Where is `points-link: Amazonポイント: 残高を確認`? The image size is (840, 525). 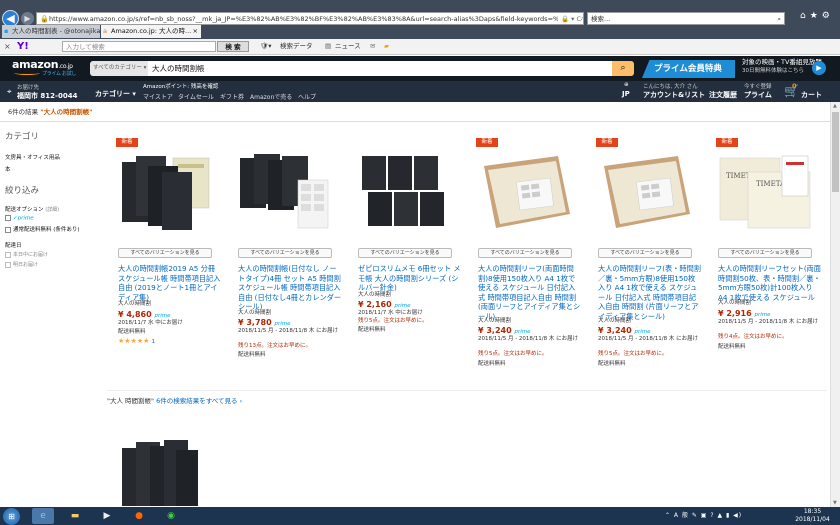
points-link: Amazonポイント: 残高を確認 is located at coordinates (180, 86).